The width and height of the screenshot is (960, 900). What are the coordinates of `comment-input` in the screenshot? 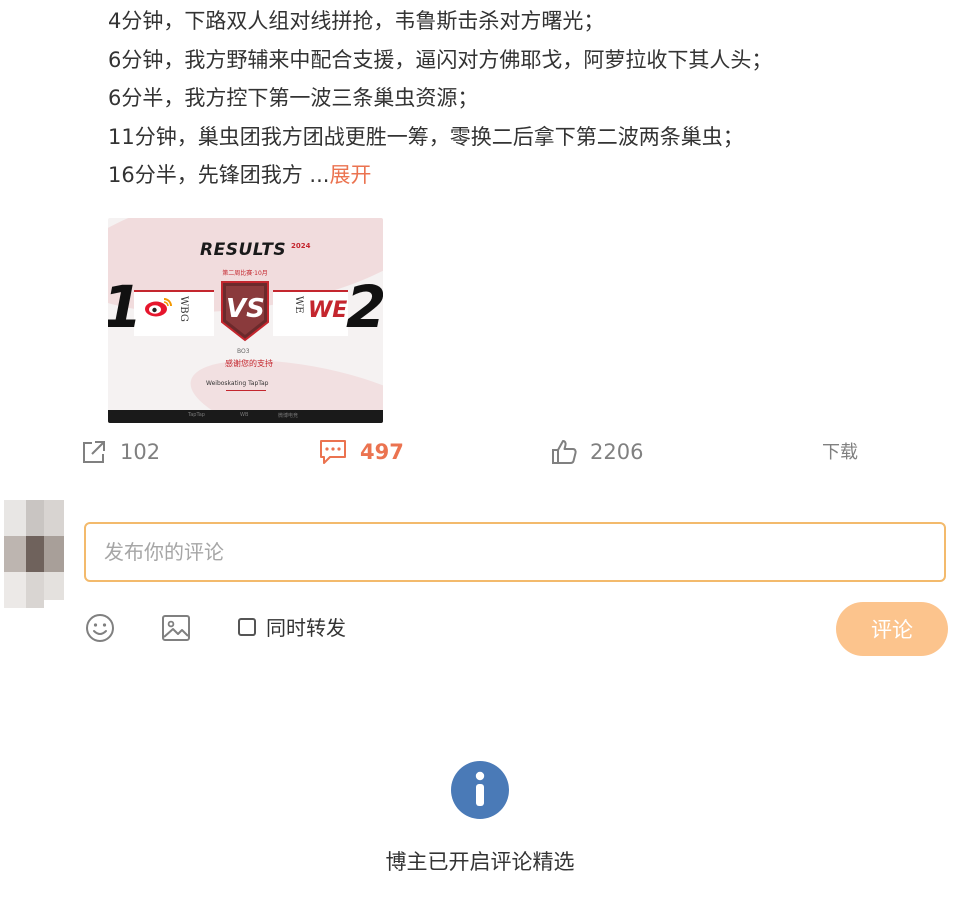 It's located at (515, 552).